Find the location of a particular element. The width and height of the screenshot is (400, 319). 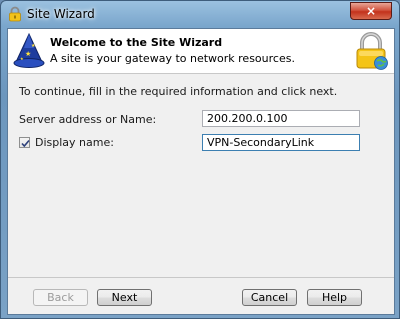

checkmark-icon is located at coordinates (25, 143).